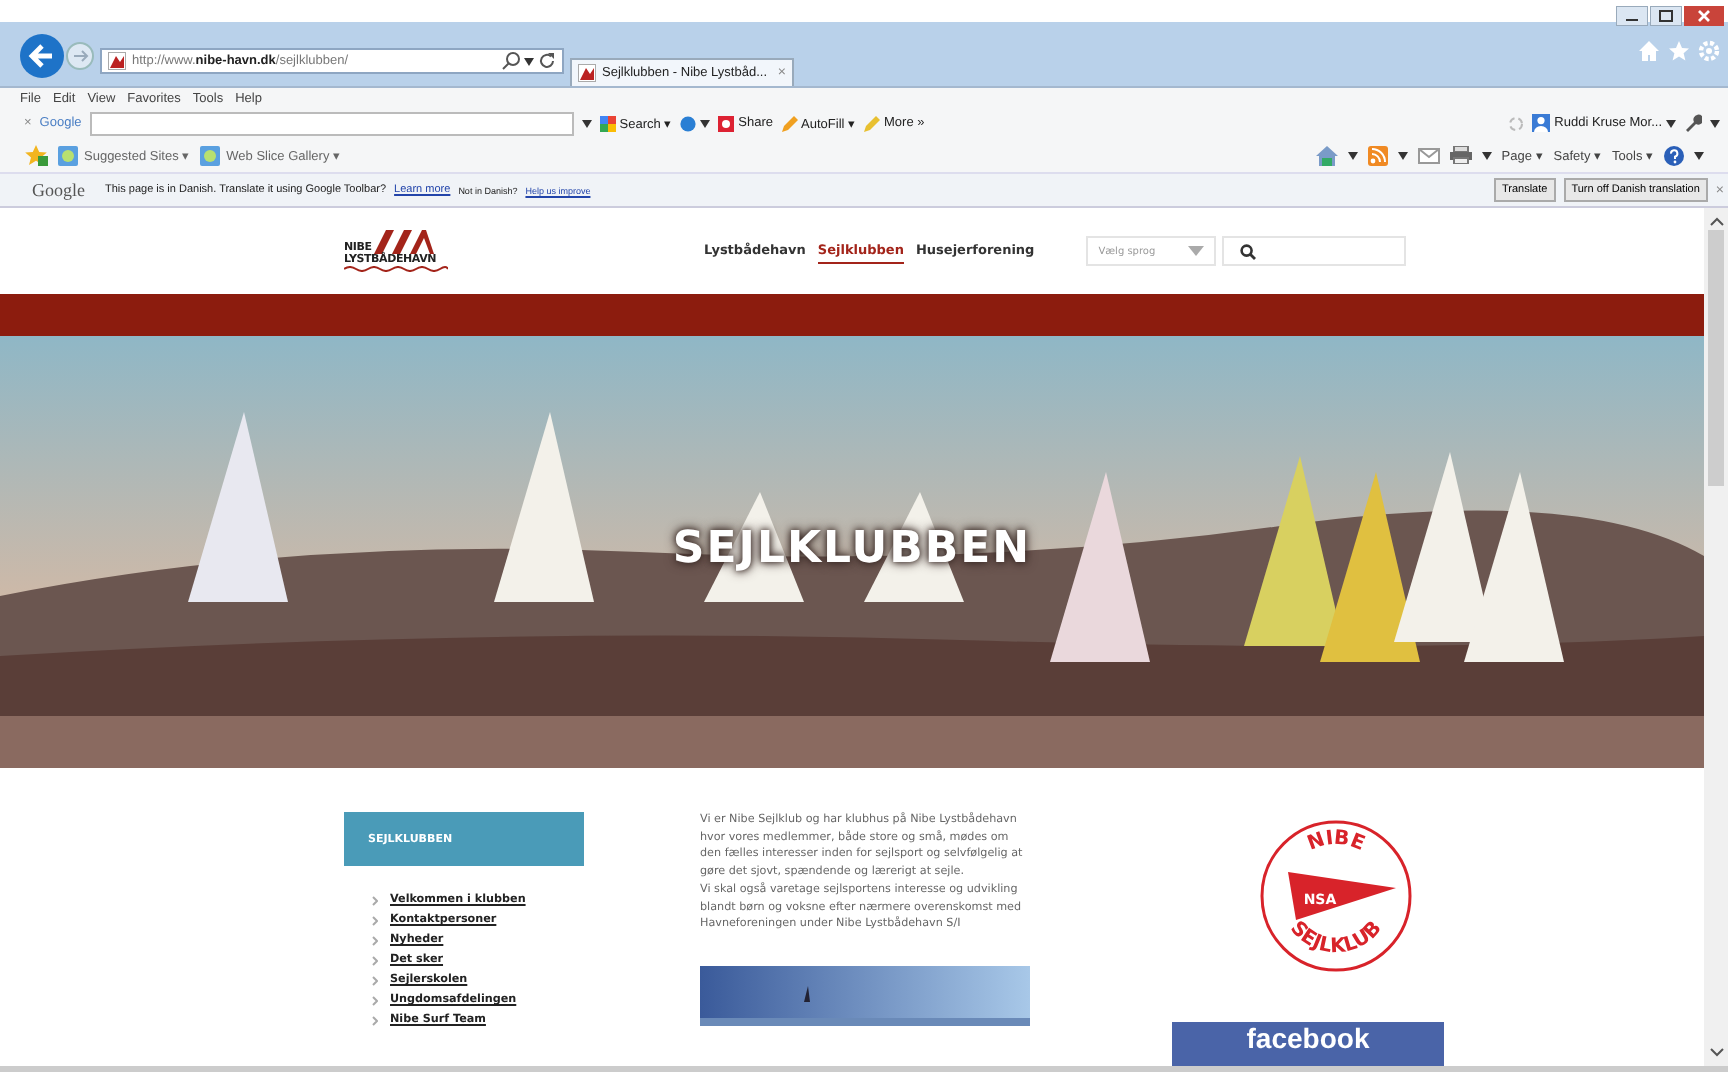 The height and width of the screenshot is (1072, 1728). What do you see at coordinates (1460, 155) in the screenshot?
I see `printer-icon` at bounding box center [1460, 155].